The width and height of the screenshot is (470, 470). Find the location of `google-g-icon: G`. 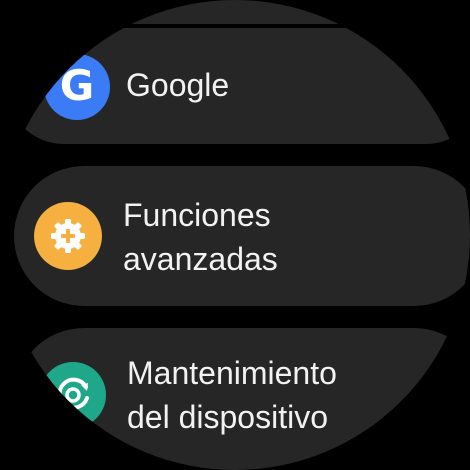

google-g-icon: G is located at coordinates (77, 87).